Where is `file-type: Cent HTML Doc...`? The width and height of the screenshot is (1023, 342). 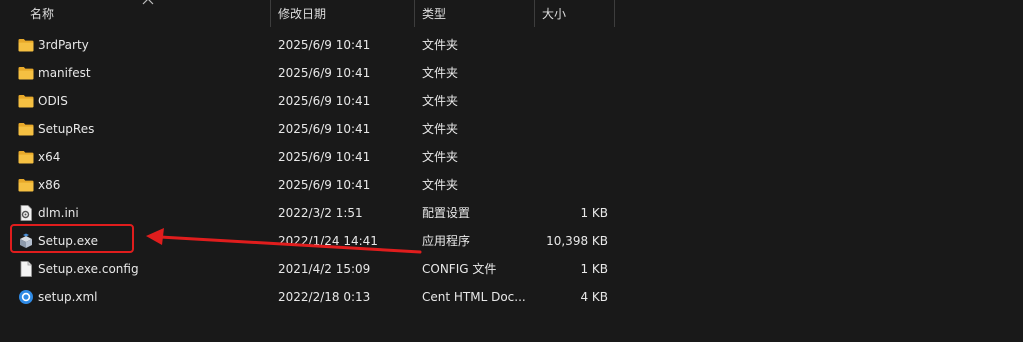 file-type: Cent HTML Doc... is located at coordinates (474, 297).